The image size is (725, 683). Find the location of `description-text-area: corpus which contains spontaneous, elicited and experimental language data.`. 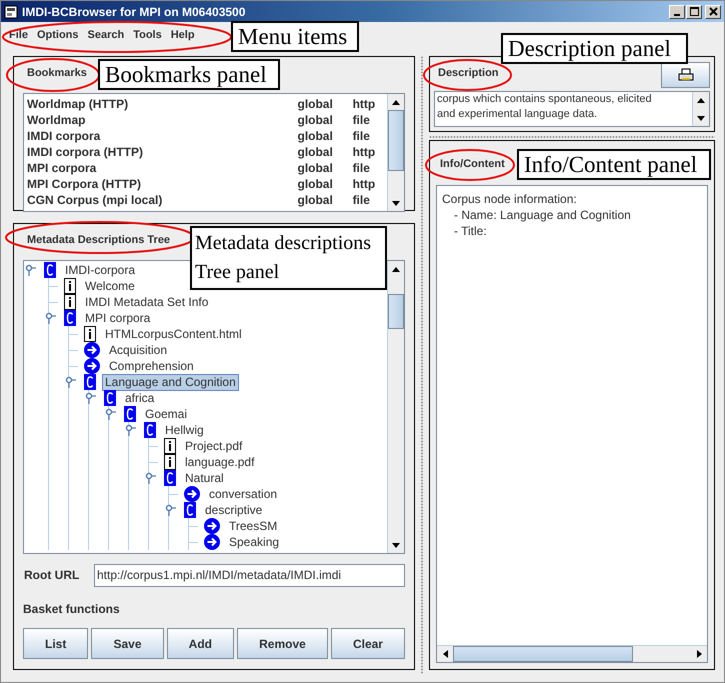

description-text-area: corpus which contains spontaneous, elicited and experimental language data. is located at coordinates (572, 109).